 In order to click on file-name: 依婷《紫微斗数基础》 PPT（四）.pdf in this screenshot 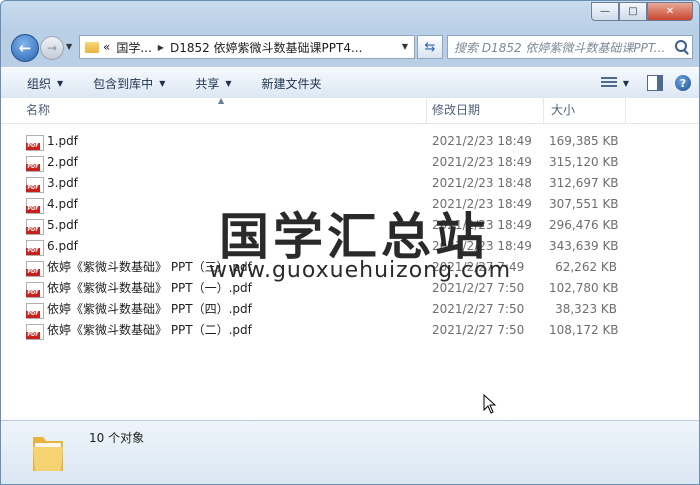, I will do `click(149, 309)`.